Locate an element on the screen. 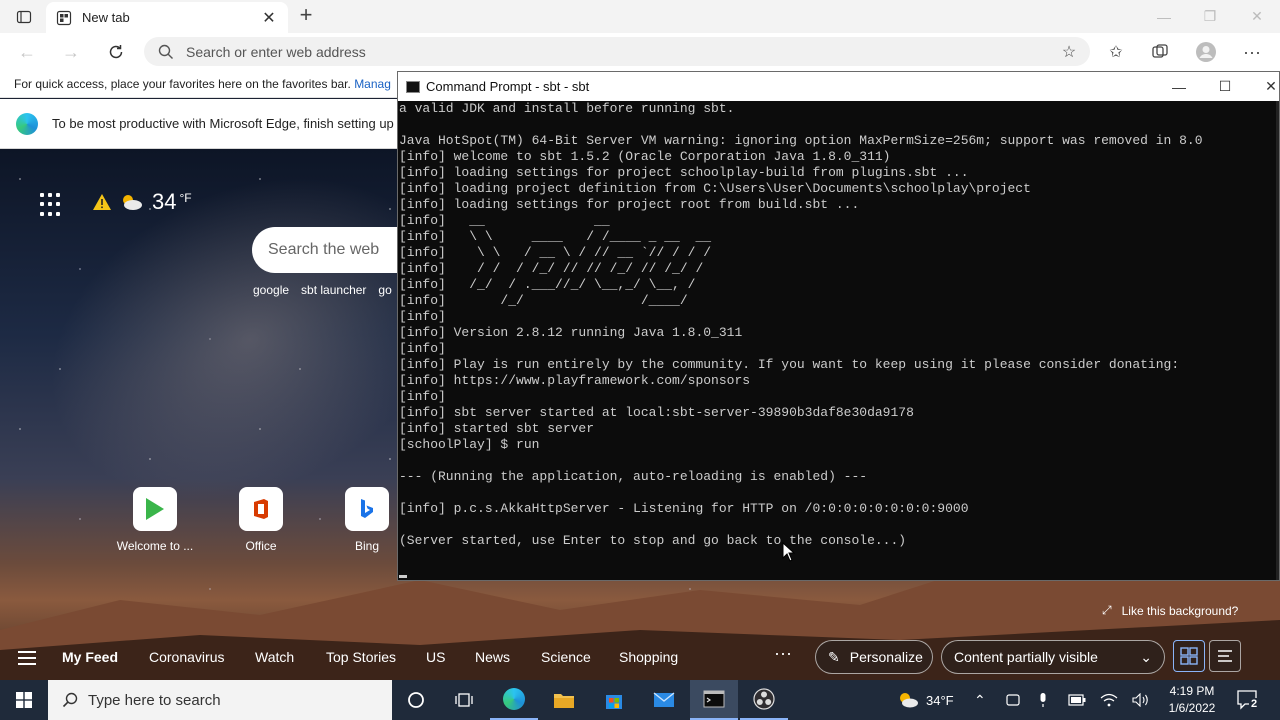 The width and height of the screenshot is (1280, 720). quick-link: google is located at coordinates (271, 290).